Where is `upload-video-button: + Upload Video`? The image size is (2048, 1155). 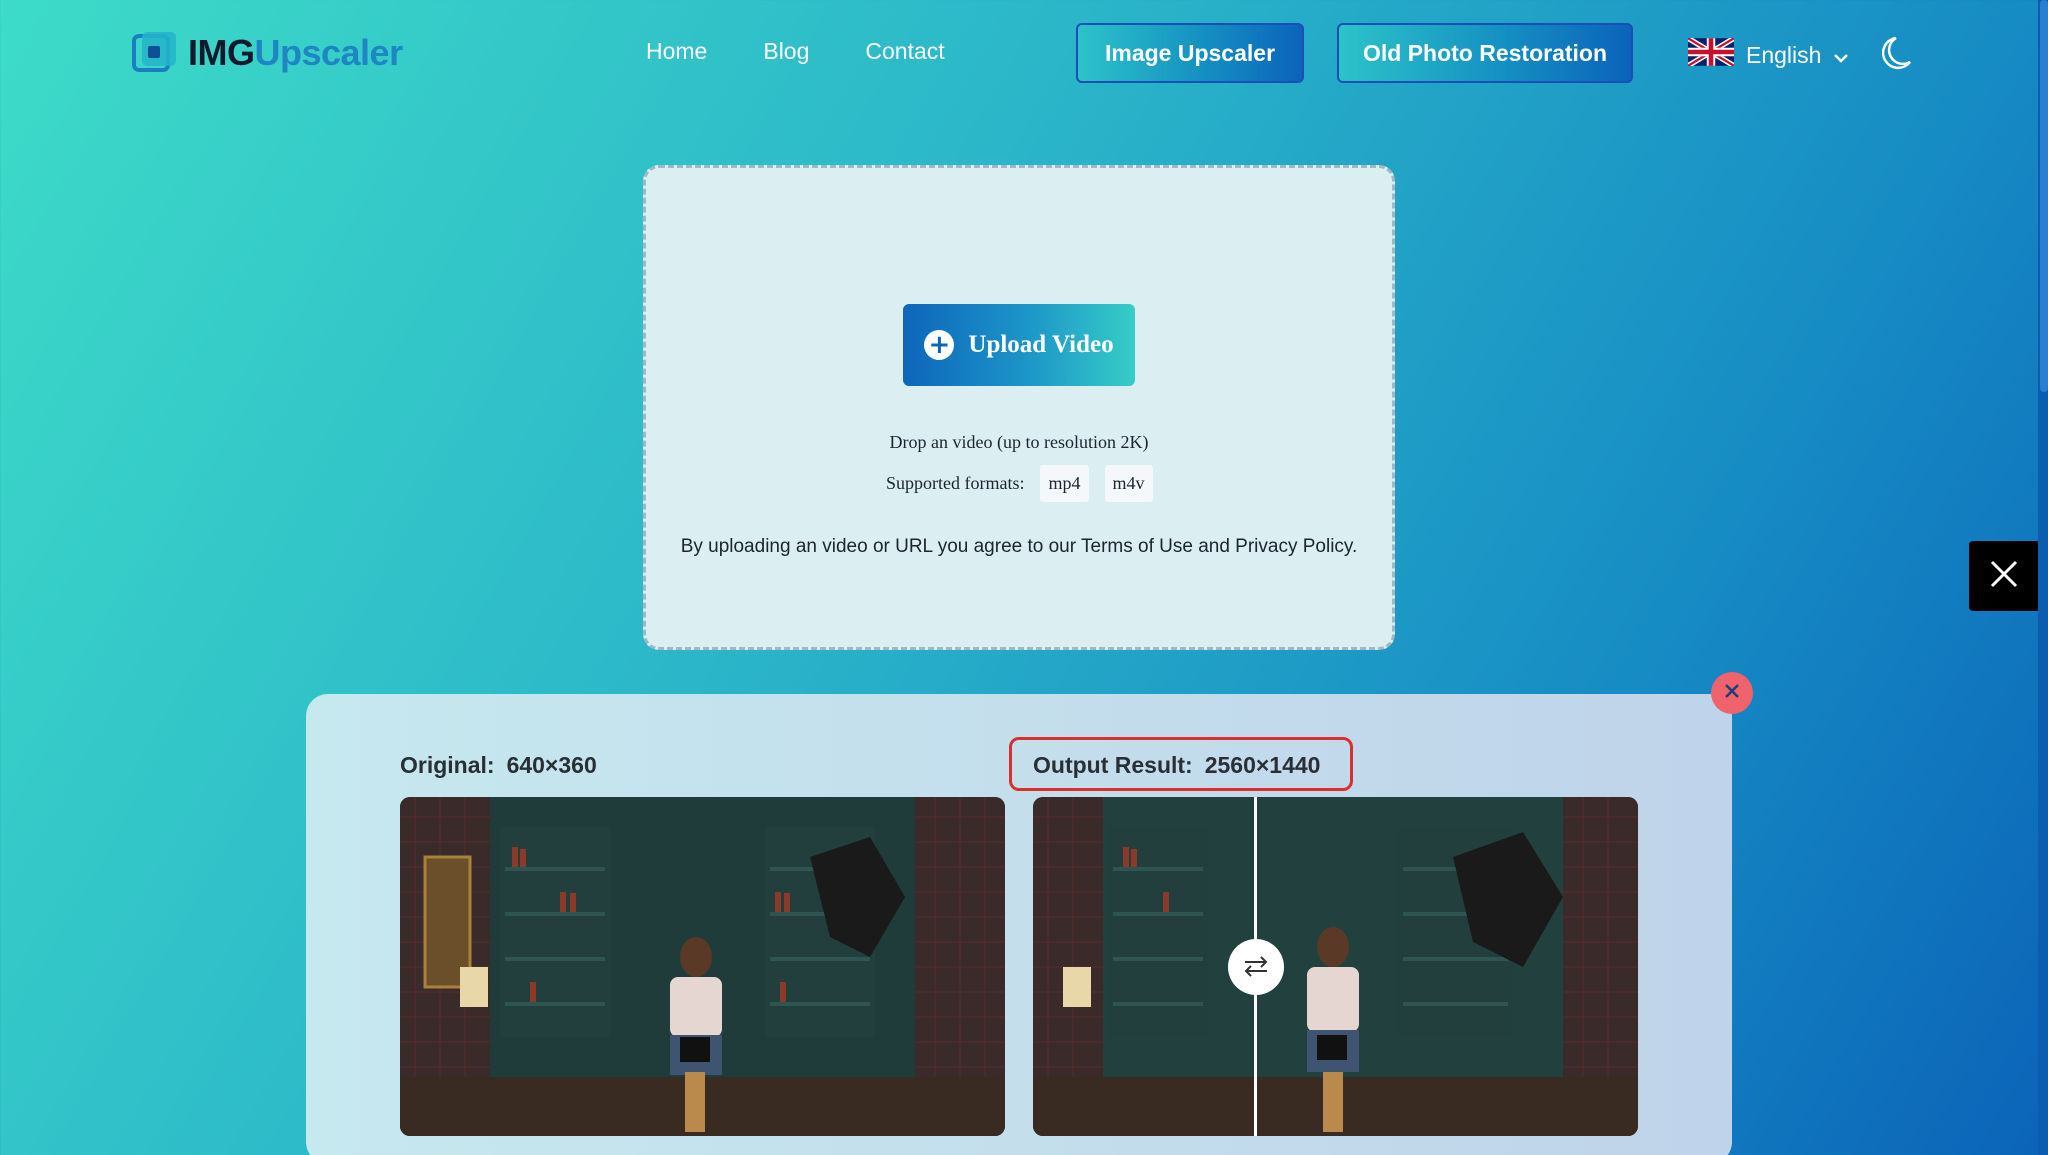
upload-video-button: + Upload Video is located at coordinates (1019, 345).